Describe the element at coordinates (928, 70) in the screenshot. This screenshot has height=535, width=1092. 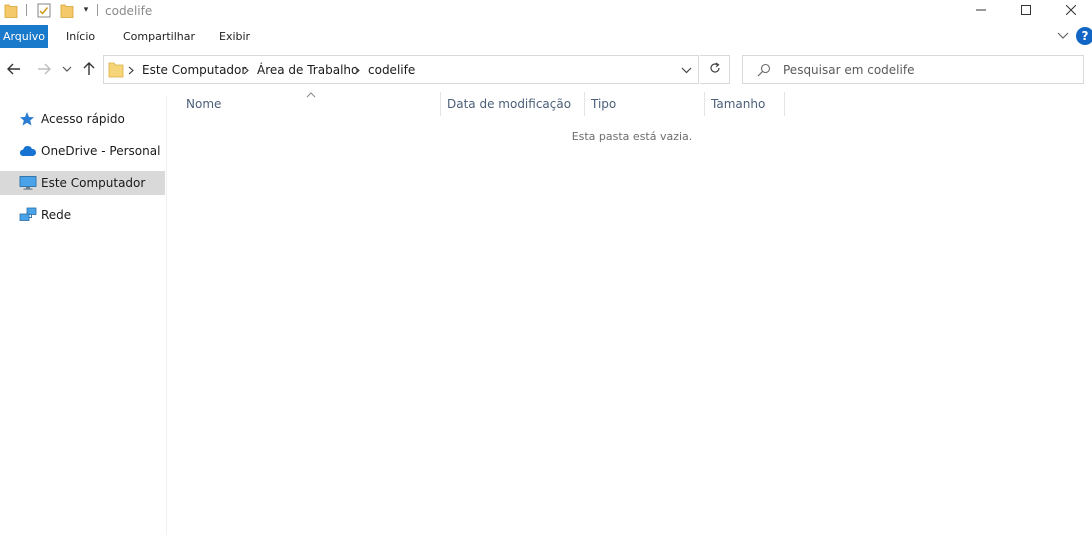
I see `search-input` at that location.